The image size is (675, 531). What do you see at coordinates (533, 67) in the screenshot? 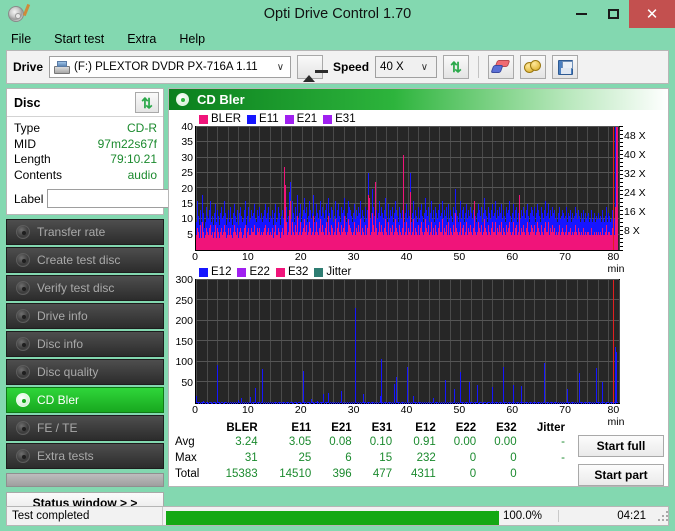
I see `coins-button` at bounding box center [533, 67].